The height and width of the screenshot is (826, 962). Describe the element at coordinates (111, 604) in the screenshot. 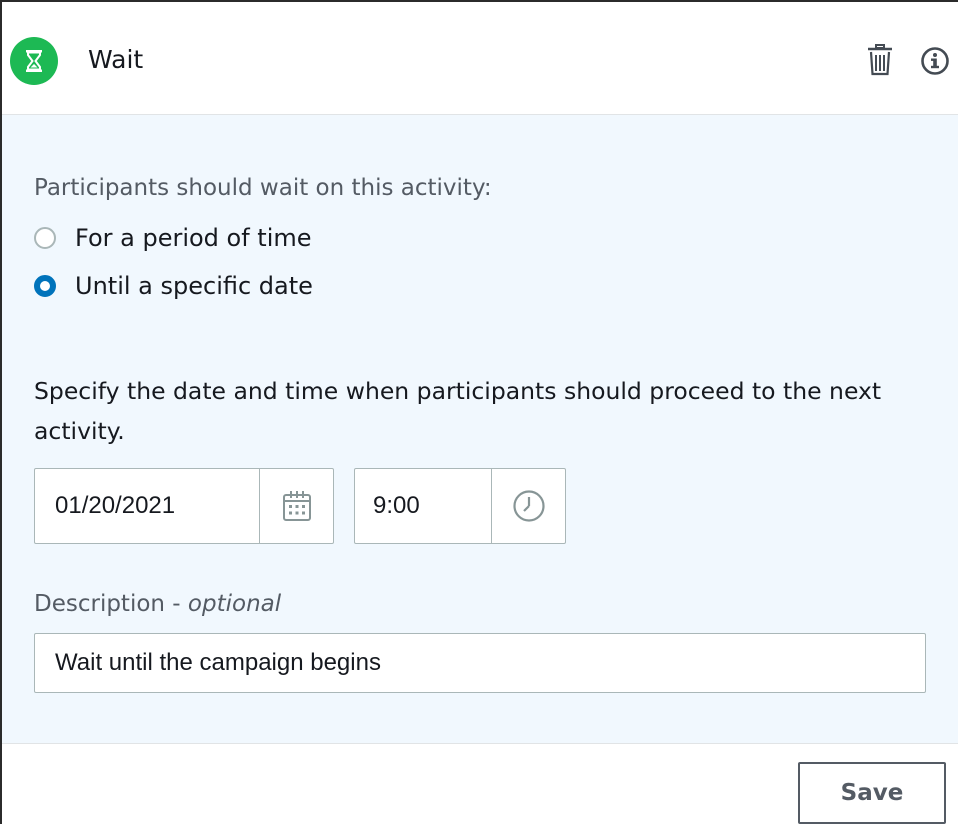

I see `description-label-text: Description -` at that location.